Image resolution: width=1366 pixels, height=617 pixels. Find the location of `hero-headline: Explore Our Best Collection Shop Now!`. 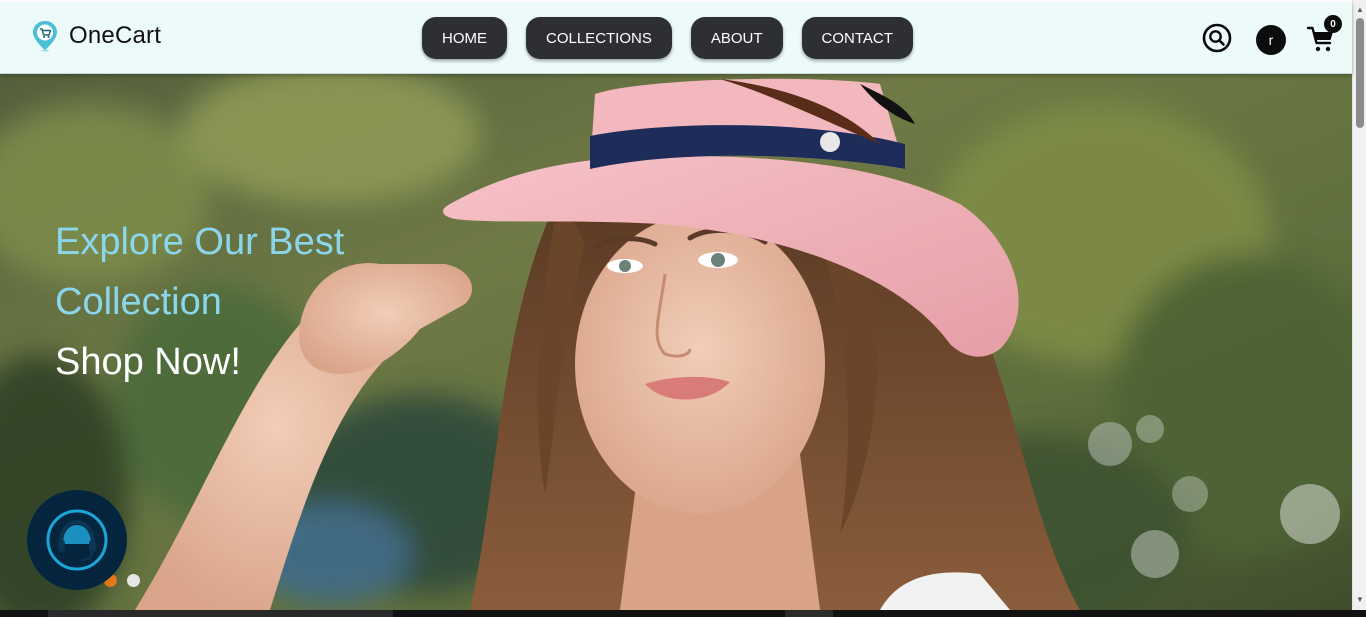

hero-headline: Explore Our Best Collection Shop Now! is located at coordinates (199, 302).